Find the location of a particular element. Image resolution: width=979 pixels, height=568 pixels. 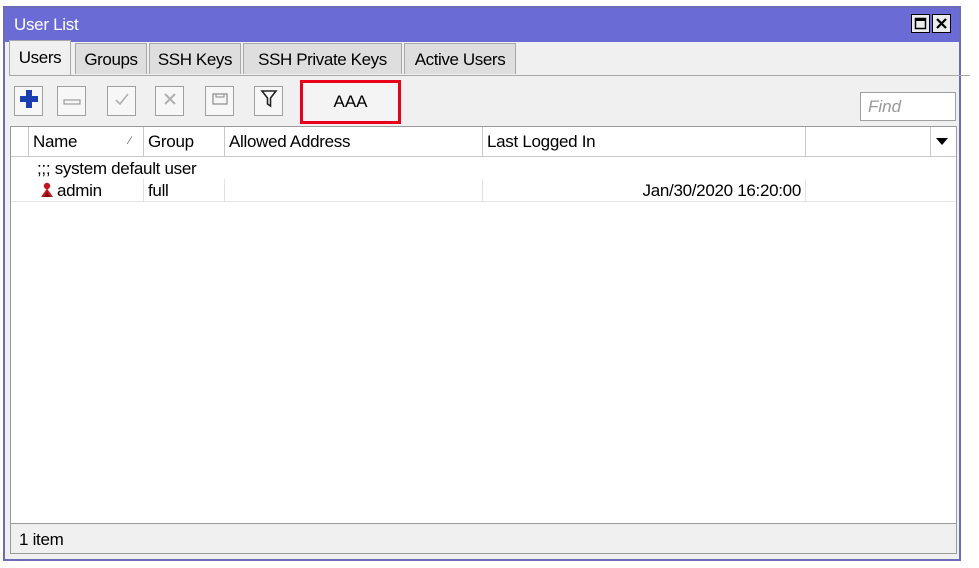

filter-button is located at coordinates (268, 101).